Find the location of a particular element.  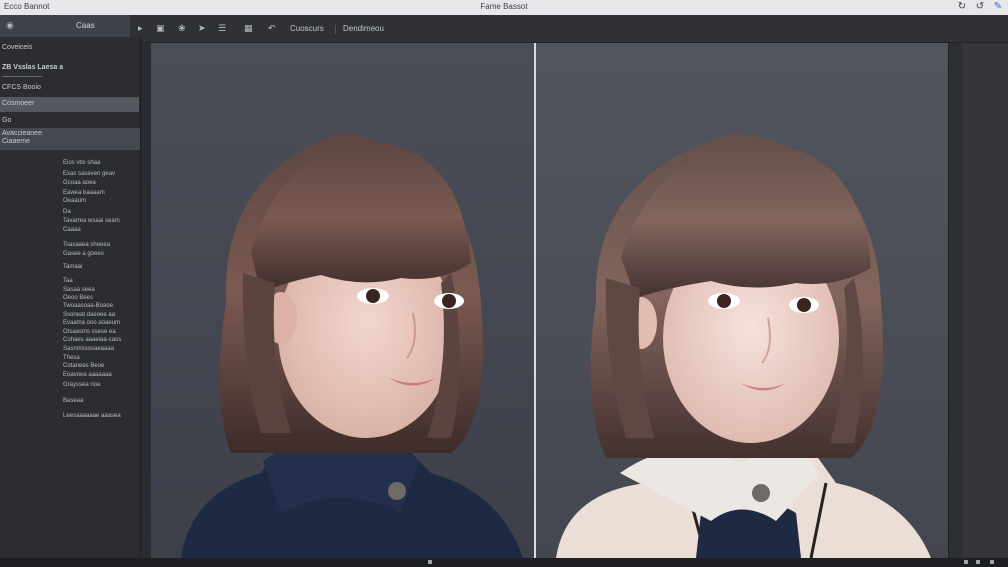

property-label: Otsaasms ssese ea is located at coordinates (89, 332).